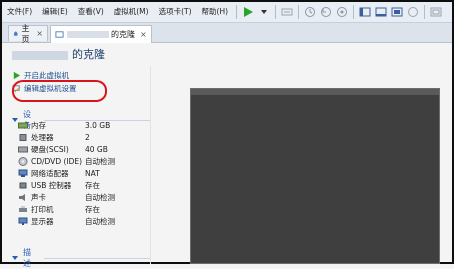  I want to click on full-screen-icon, so click(397, 12).